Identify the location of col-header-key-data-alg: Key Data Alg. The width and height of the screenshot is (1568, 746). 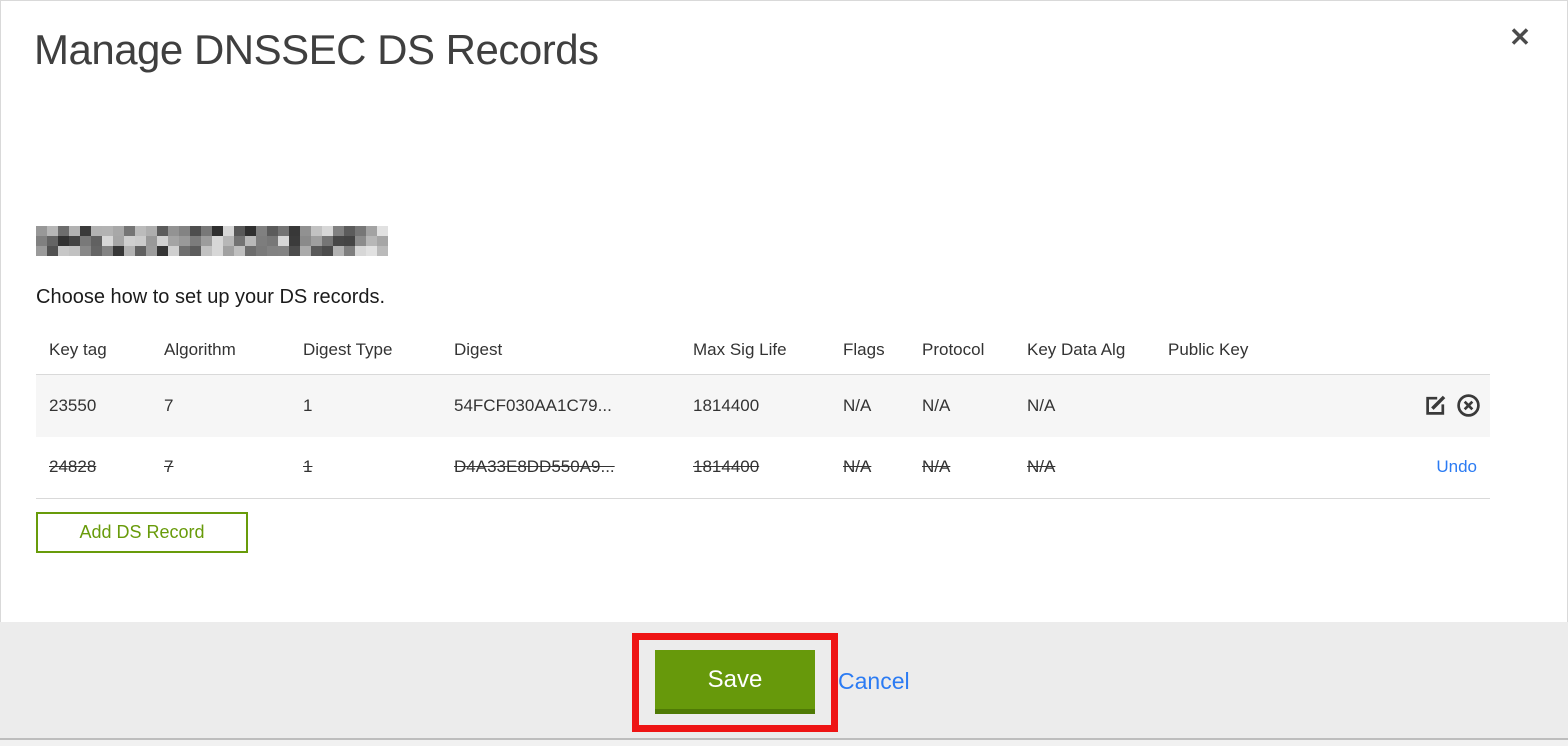
(1084, 352).